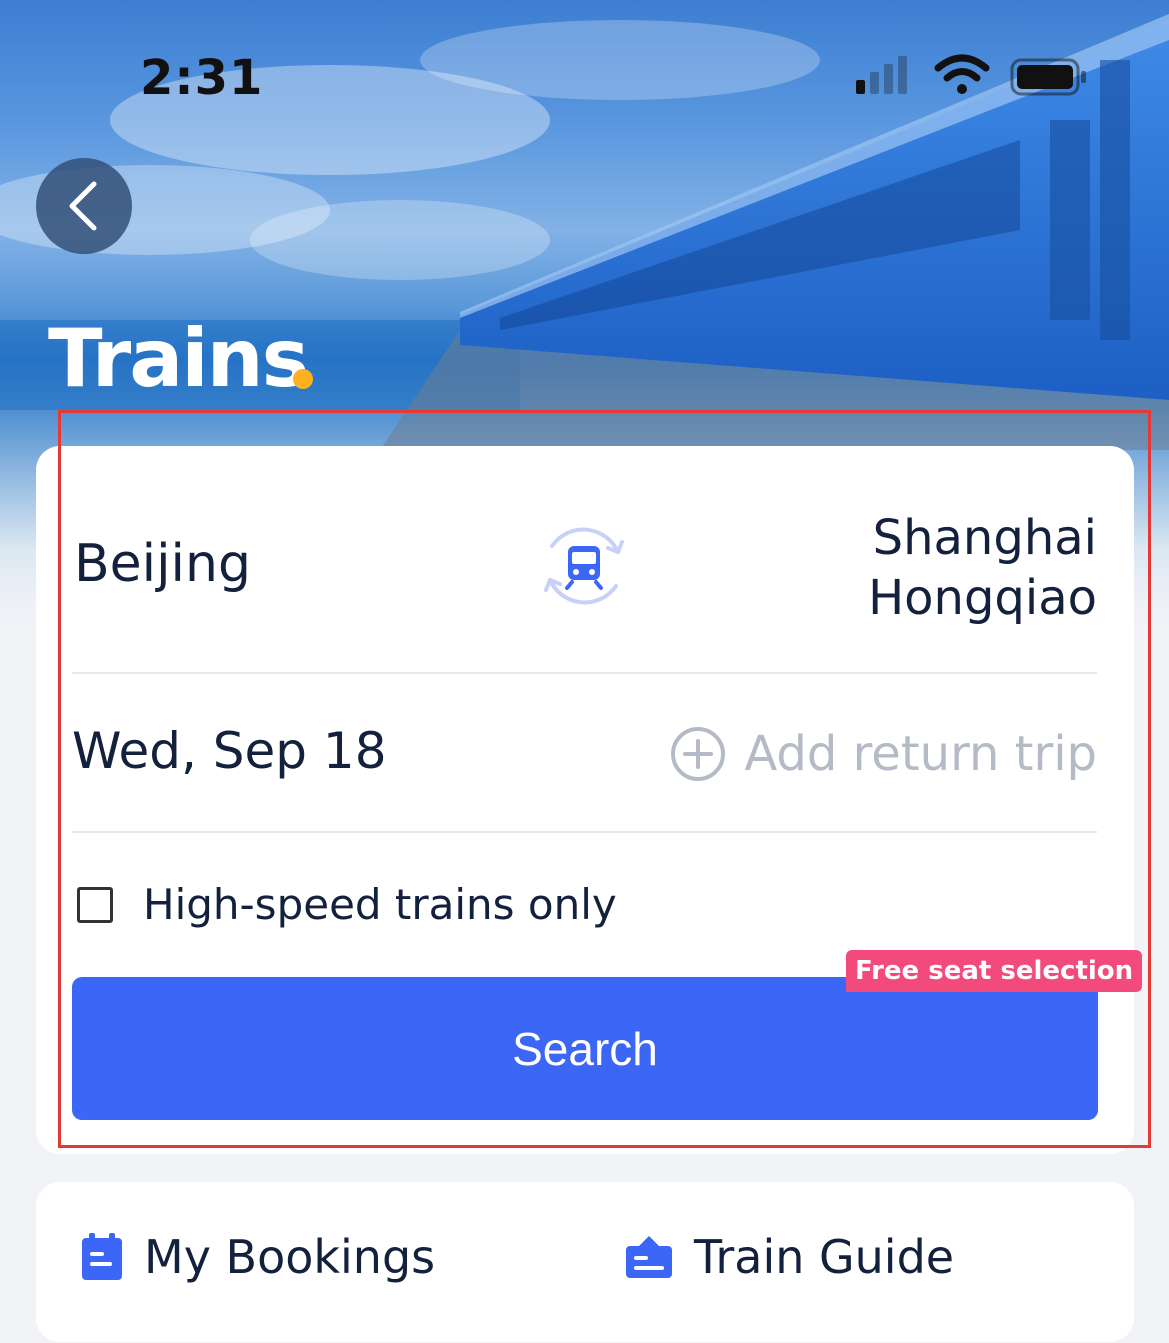 The height and width of the screenshot is (1343, 1169). Describe the element at coordinates (982, 598) in the screenshot. I see `to-city-line2: Hongqiao` at that location.